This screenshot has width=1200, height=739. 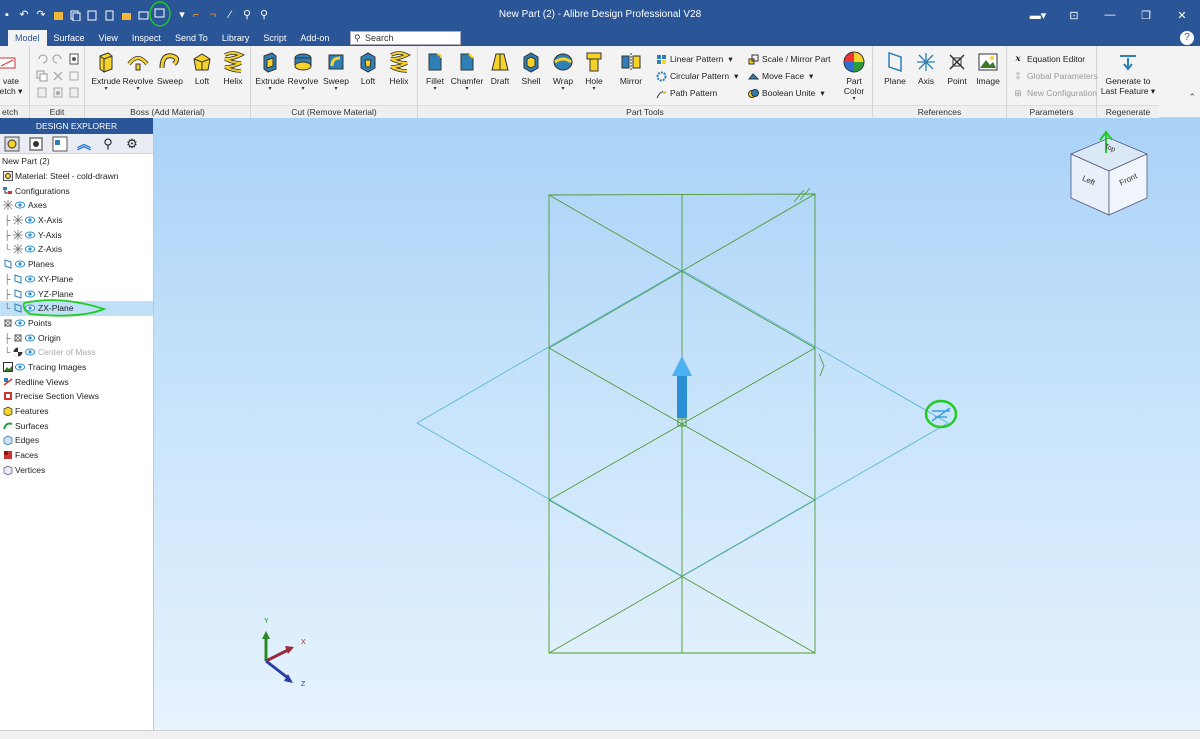 I want to click on redo-icon, so click(x=58, y=59).